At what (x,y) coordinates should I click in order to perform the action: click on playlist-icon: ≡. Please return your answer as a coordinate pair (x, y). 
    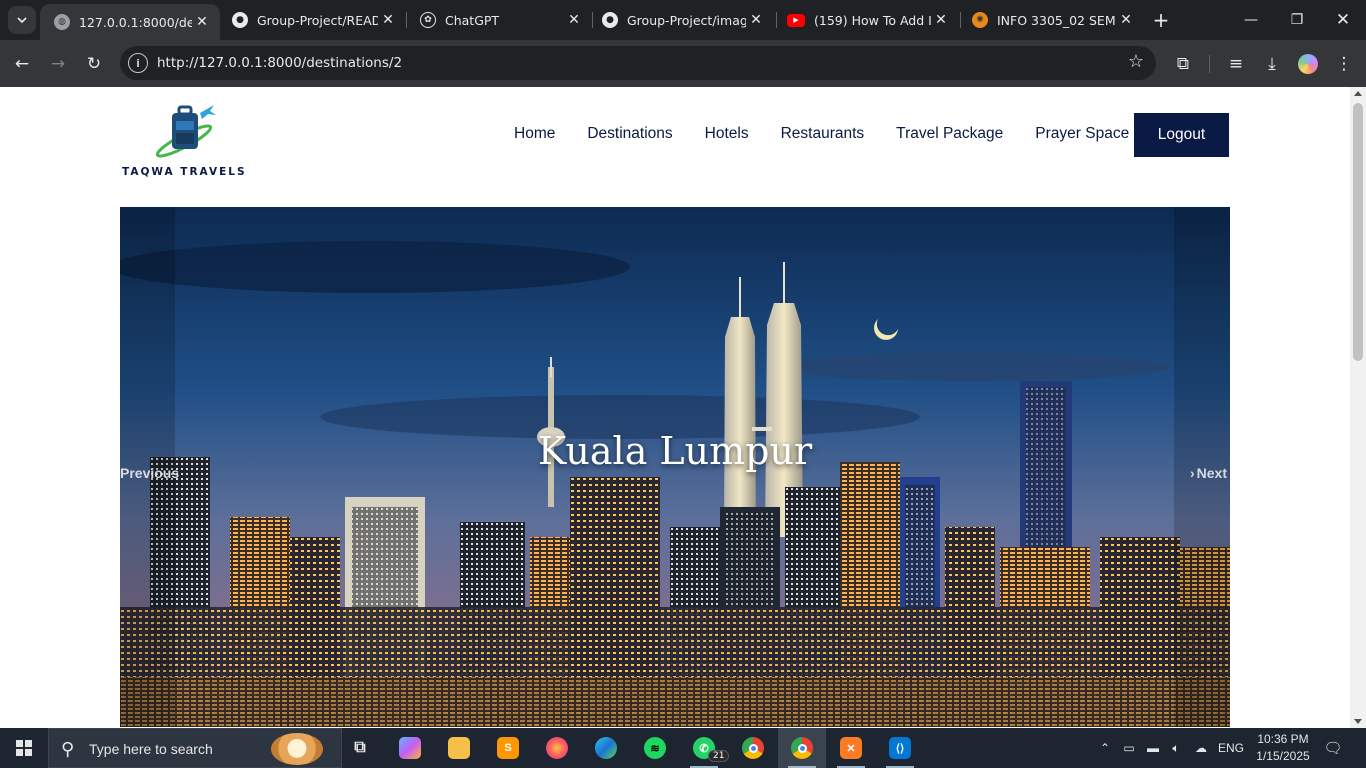
    Looking at the image, I should click on (1236, 64).